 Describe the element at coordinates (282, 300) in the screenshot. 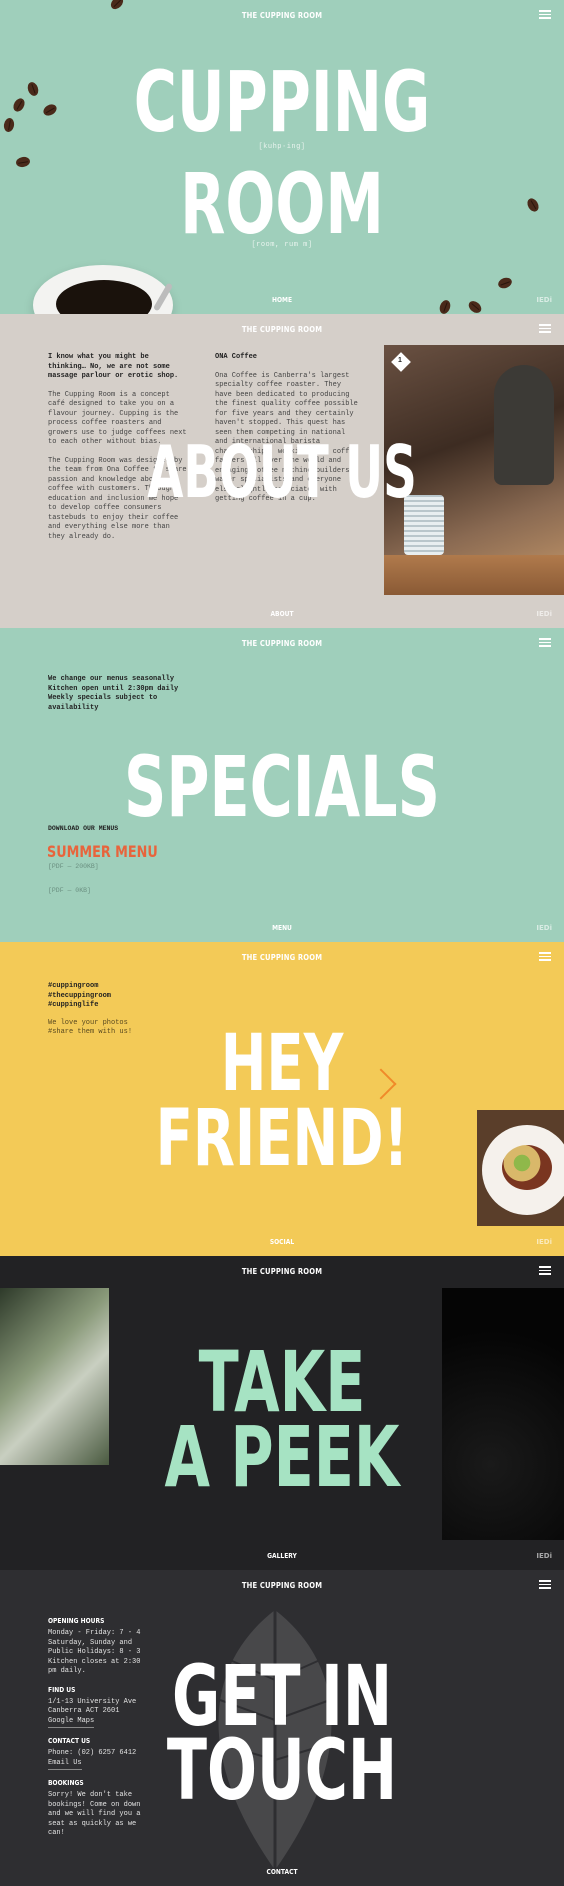

I see `section-label-home: HOME` at that location.